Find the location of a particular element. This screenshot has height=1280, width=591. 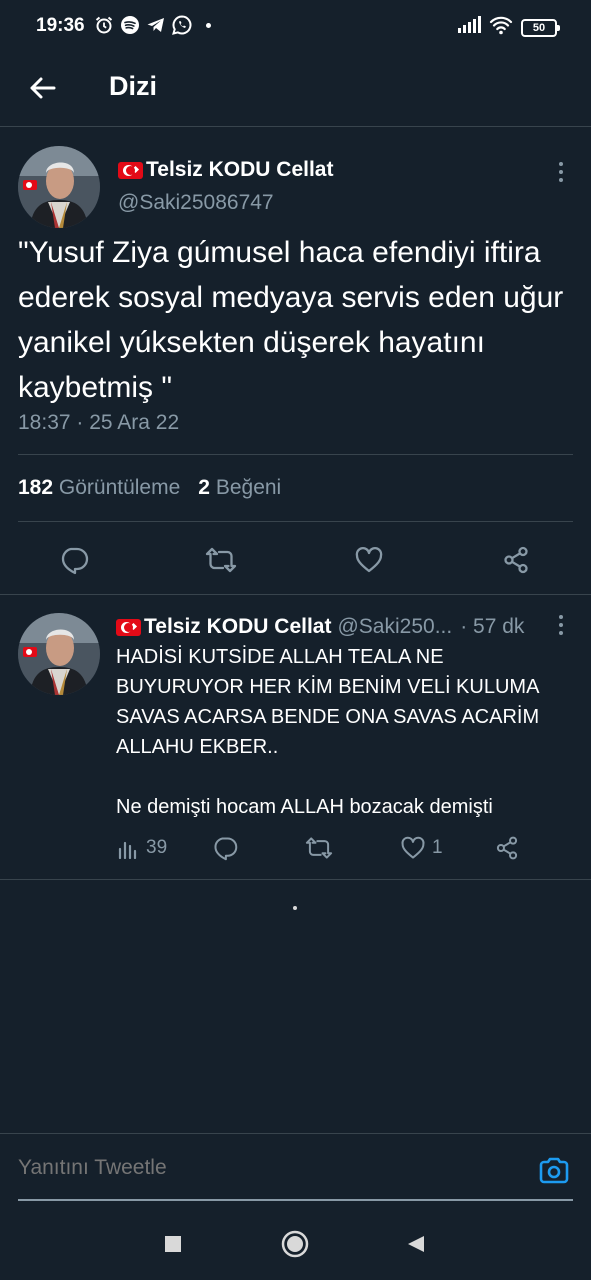

input-underline is located at coordinates (295, 1200).